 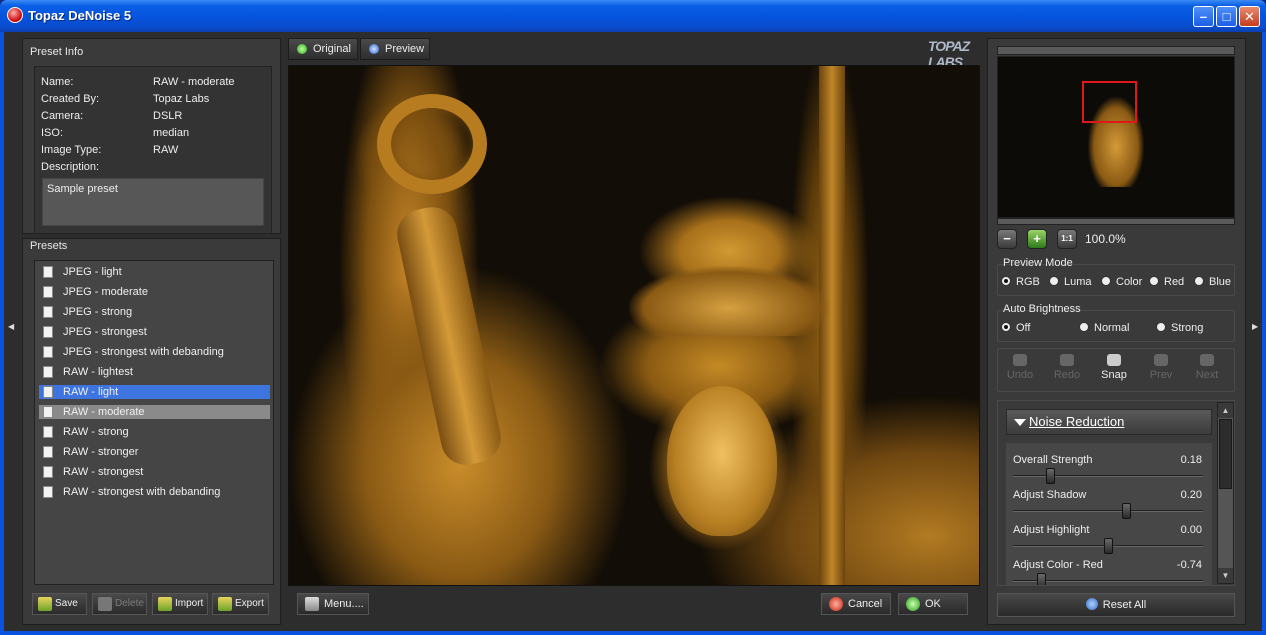 I want to click on slider-label-adjust-color-red: Adjust Color - Red, so click(x=1058, y=565).